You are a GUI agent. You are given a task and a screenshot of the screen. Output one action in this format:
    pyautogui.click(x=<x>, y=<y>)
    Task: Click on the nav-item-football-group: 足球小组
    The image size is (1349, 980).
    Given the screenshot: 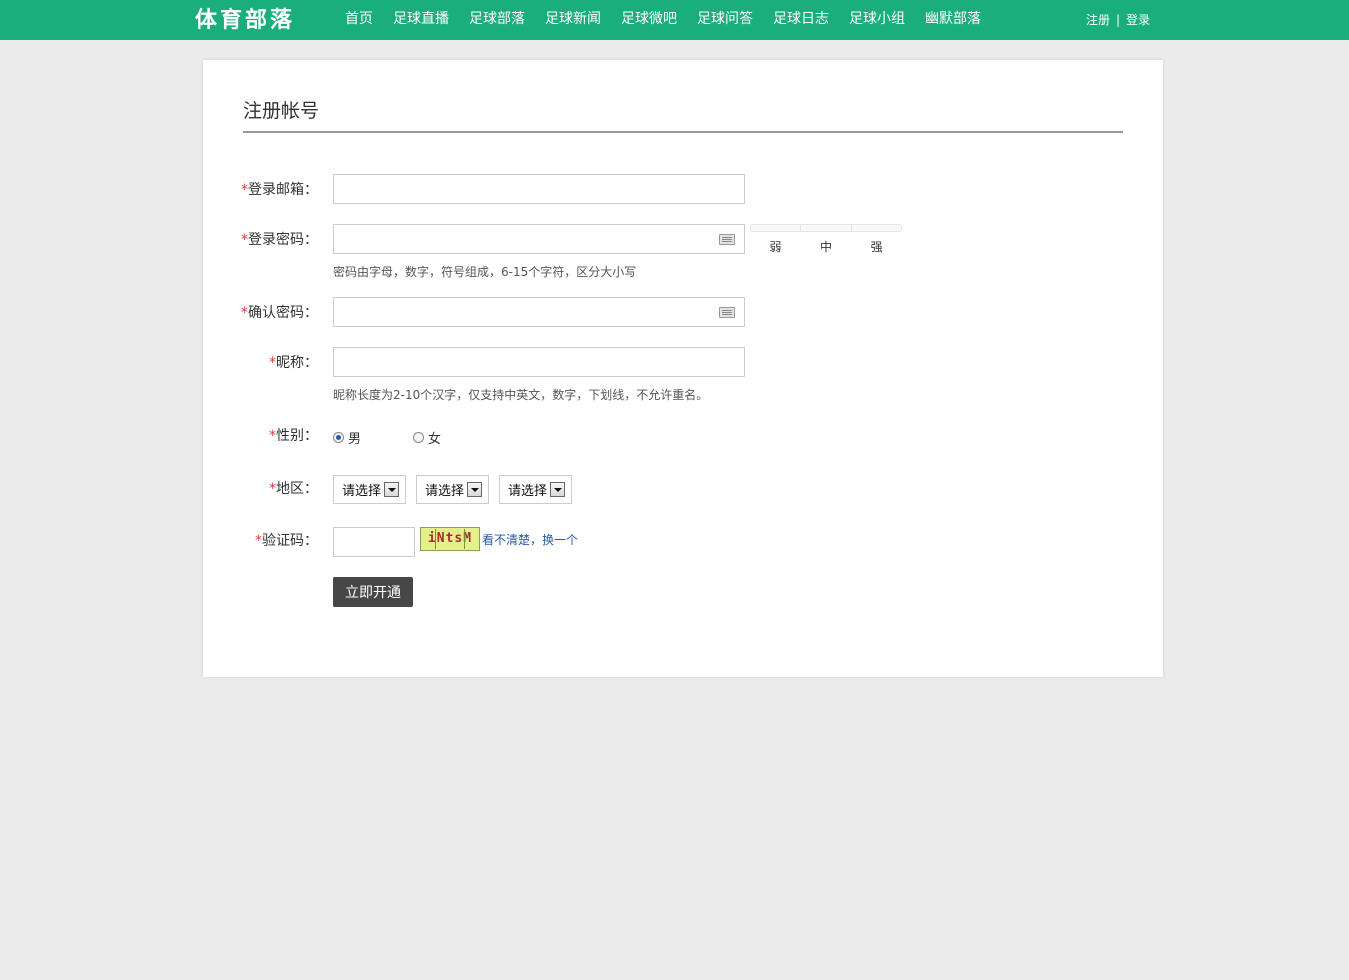 What is the action you would take?
    pyautogui.click(x=877, y=20)
    